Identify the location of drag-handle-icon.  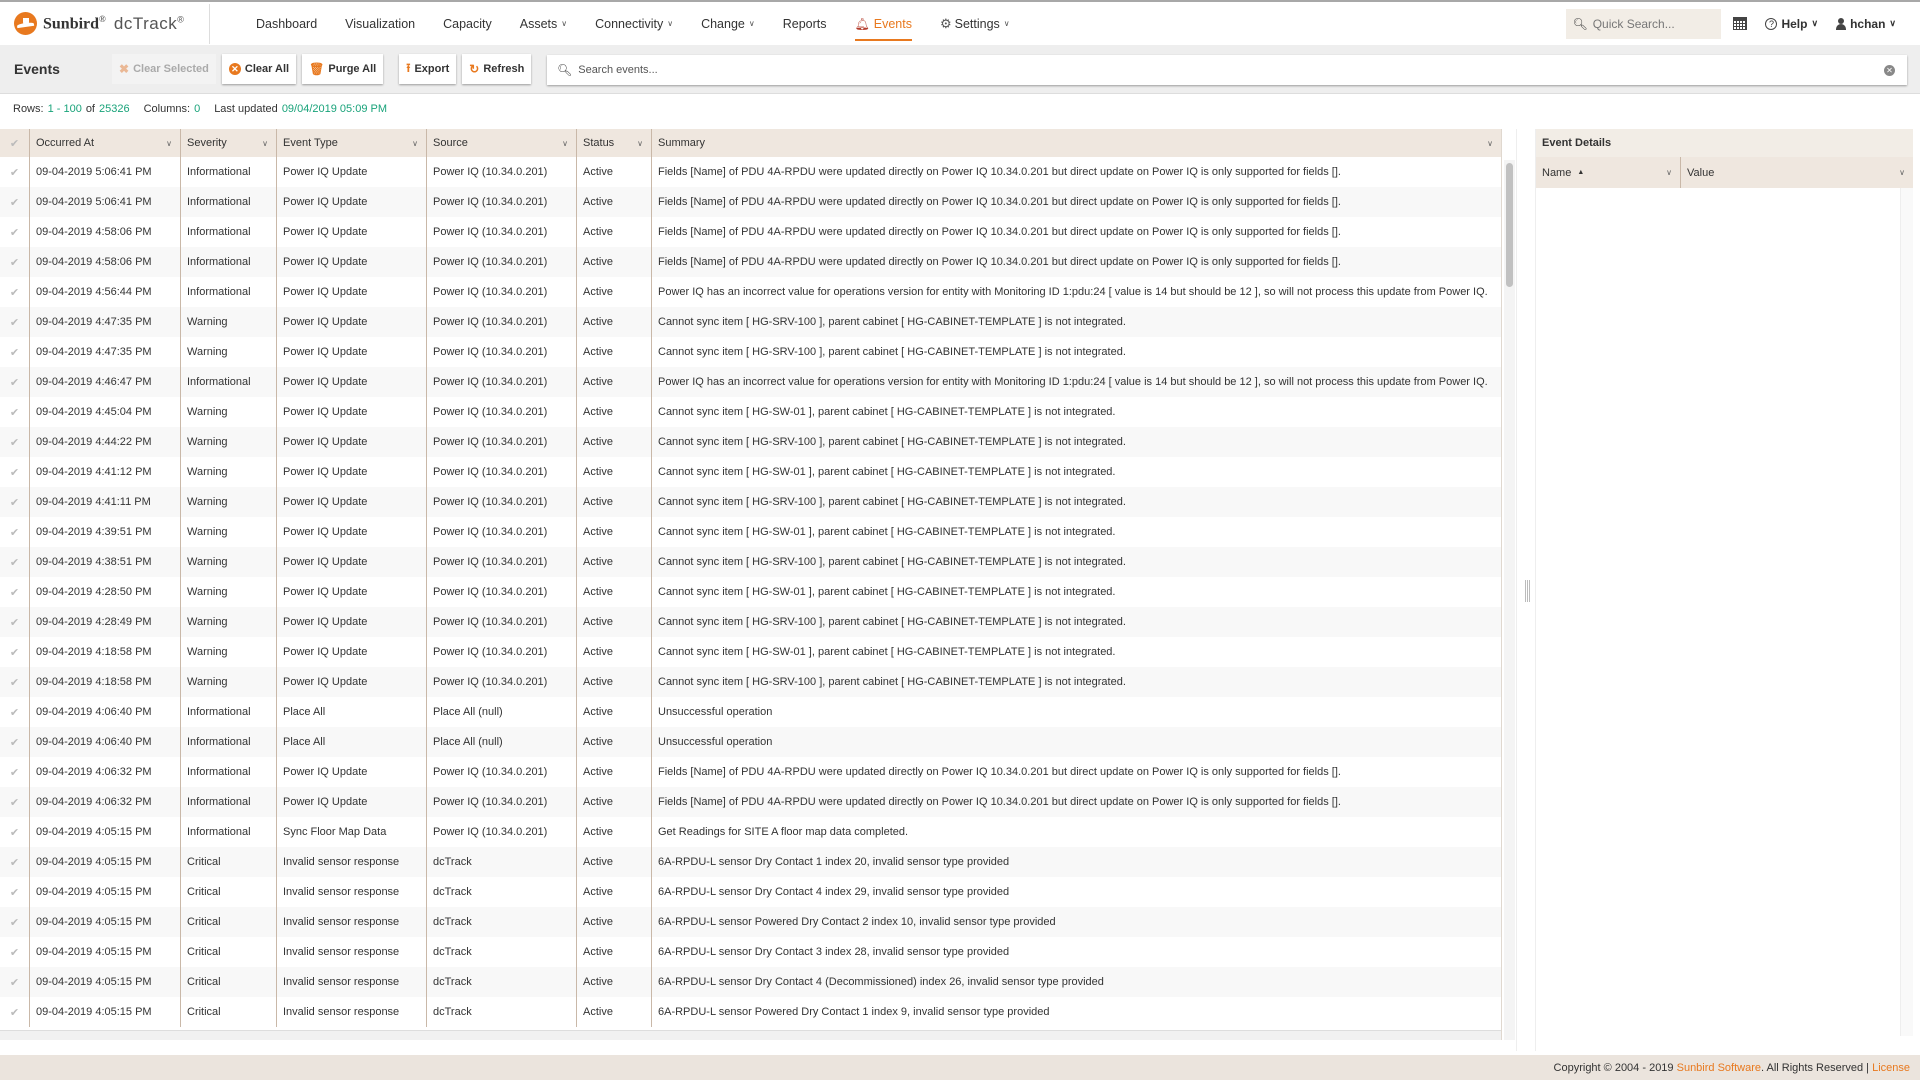
(1527, 591).